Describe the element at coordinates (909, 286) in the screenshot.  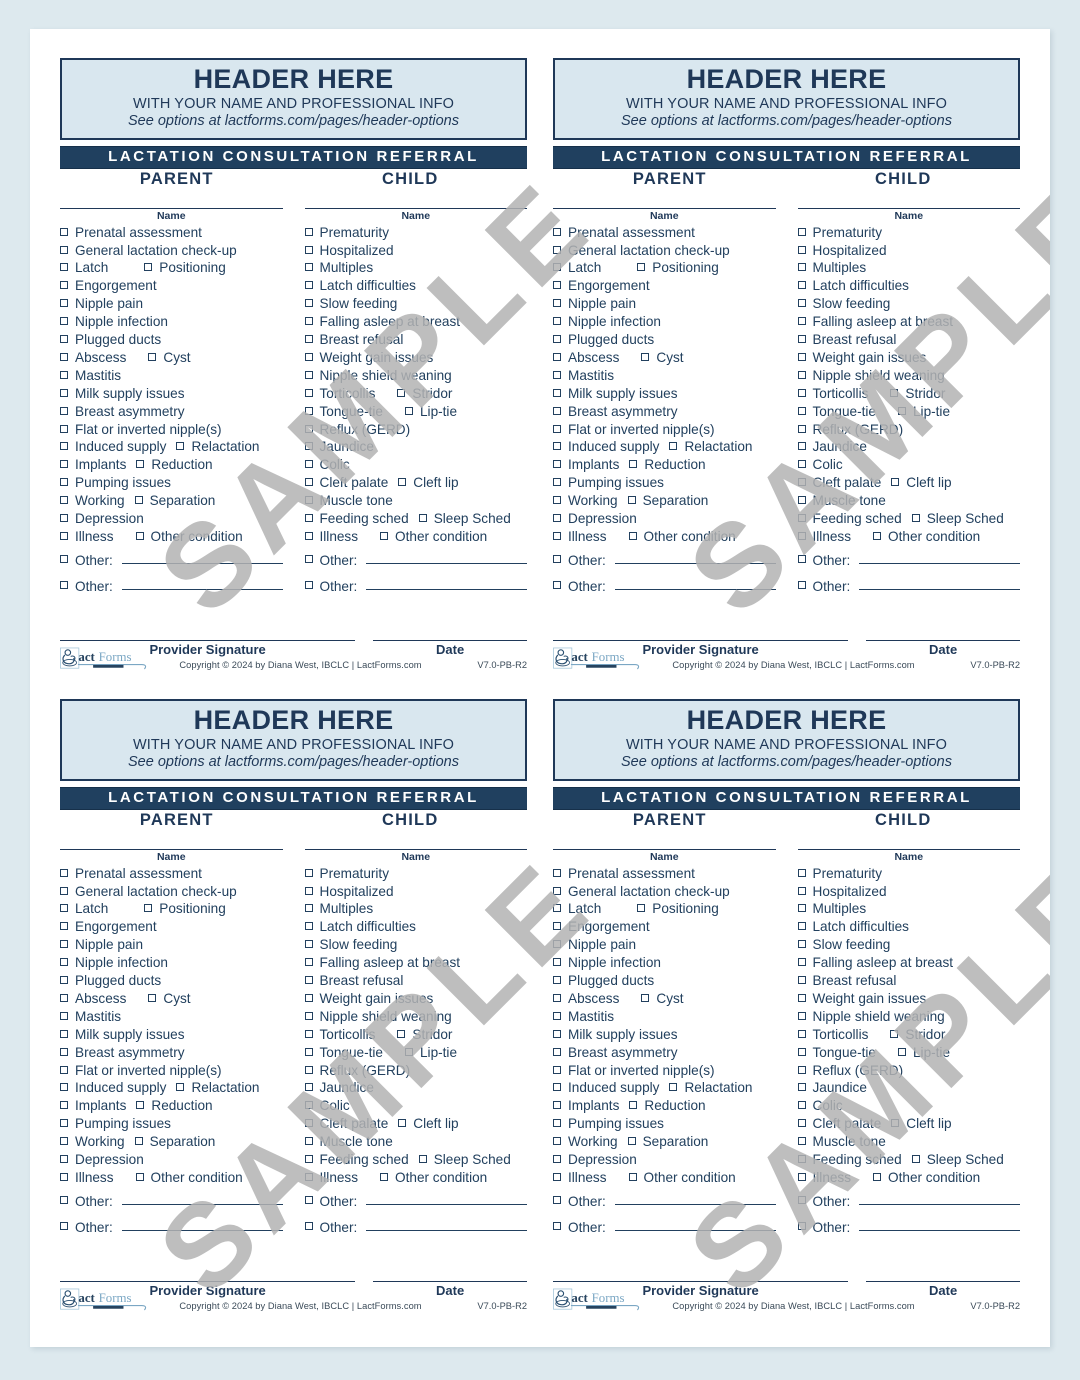
I see `checklist-item: Latch difficulties` at that location.